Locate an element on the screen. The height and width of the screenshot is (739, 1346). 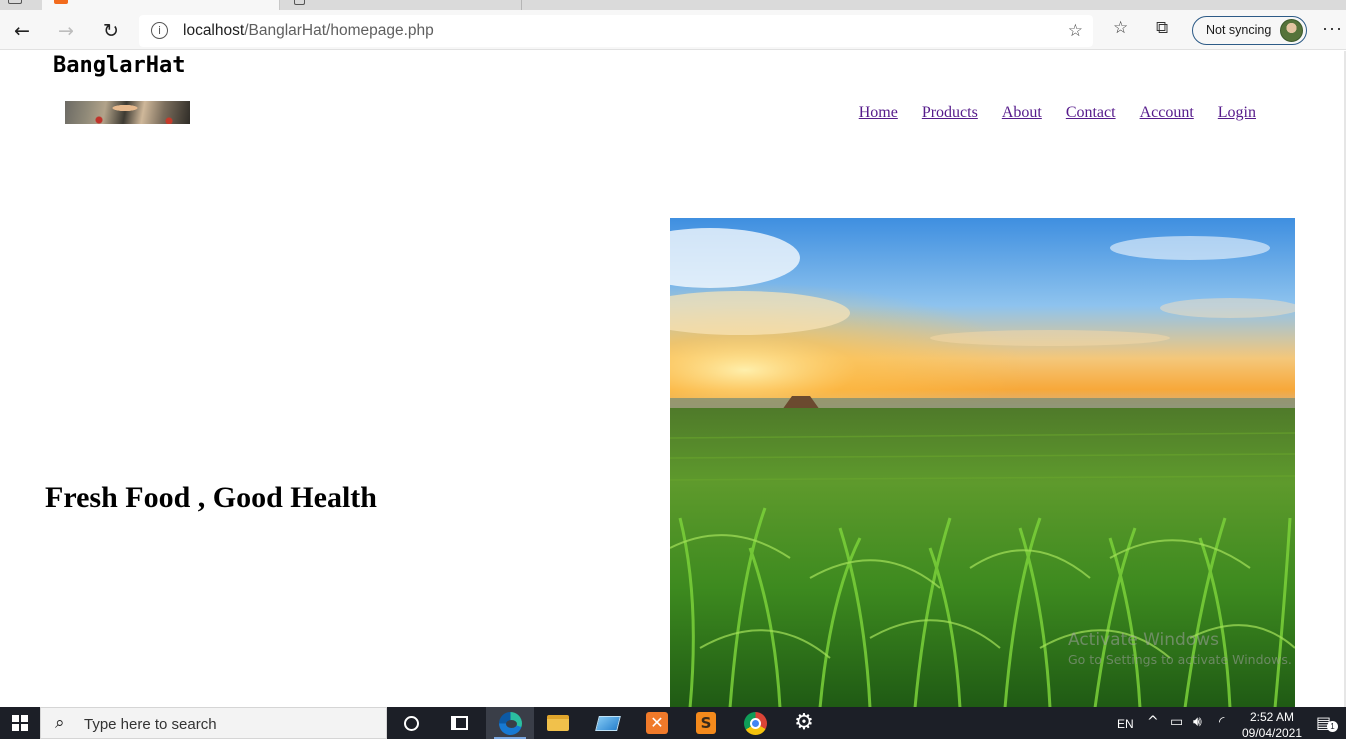
tab-strip is located at coordinates (673, 5).